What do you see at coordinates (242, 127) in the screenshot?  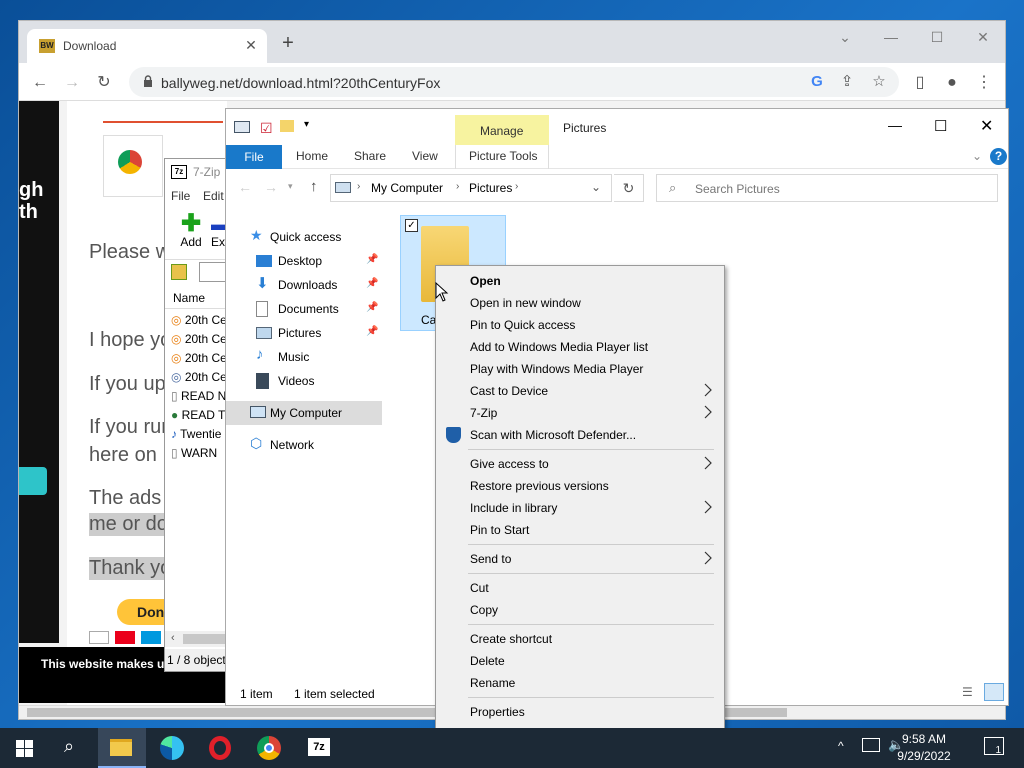 I see `window-app-icon` at bounding box center [242, 127].